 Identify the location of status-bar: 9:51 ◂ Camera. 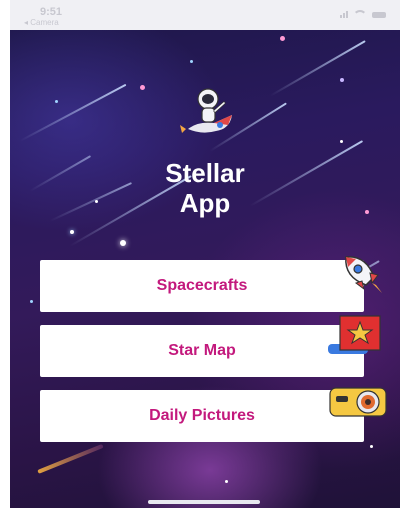
(205, 15).